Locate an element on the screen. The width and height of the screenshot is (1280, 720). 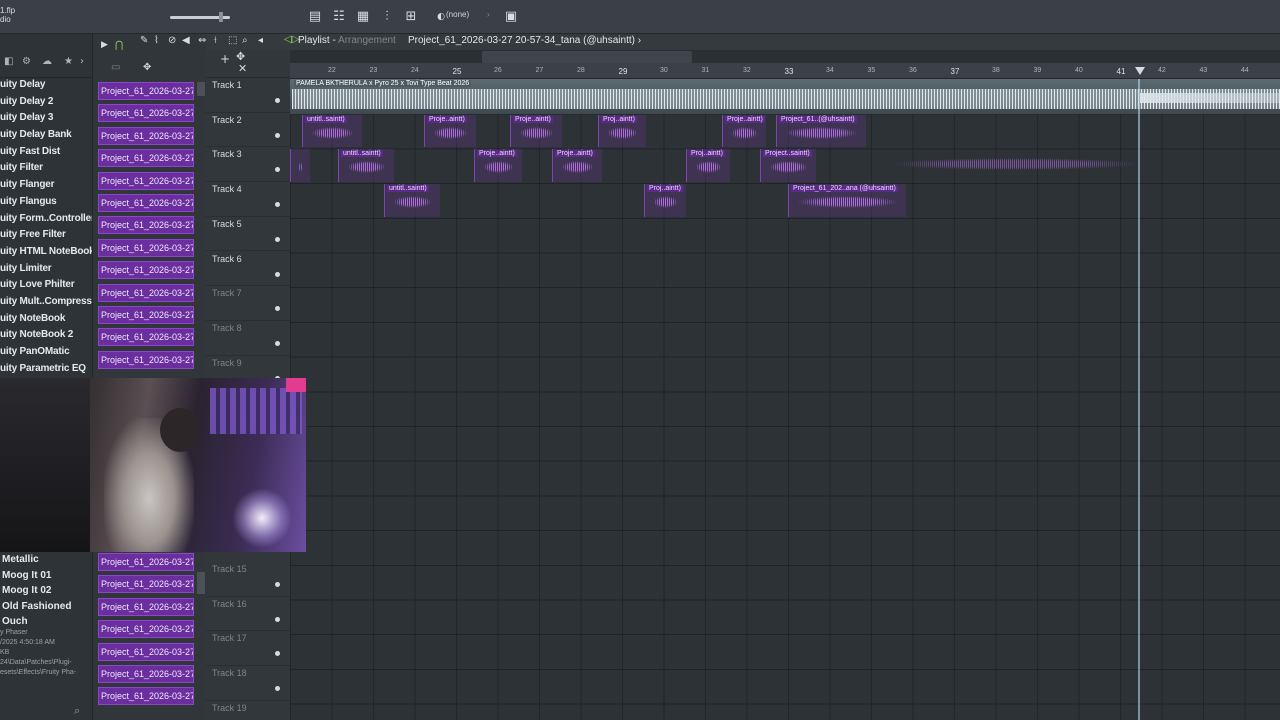
magnet-icon: ⋂ is located at coordinates (119, 45).